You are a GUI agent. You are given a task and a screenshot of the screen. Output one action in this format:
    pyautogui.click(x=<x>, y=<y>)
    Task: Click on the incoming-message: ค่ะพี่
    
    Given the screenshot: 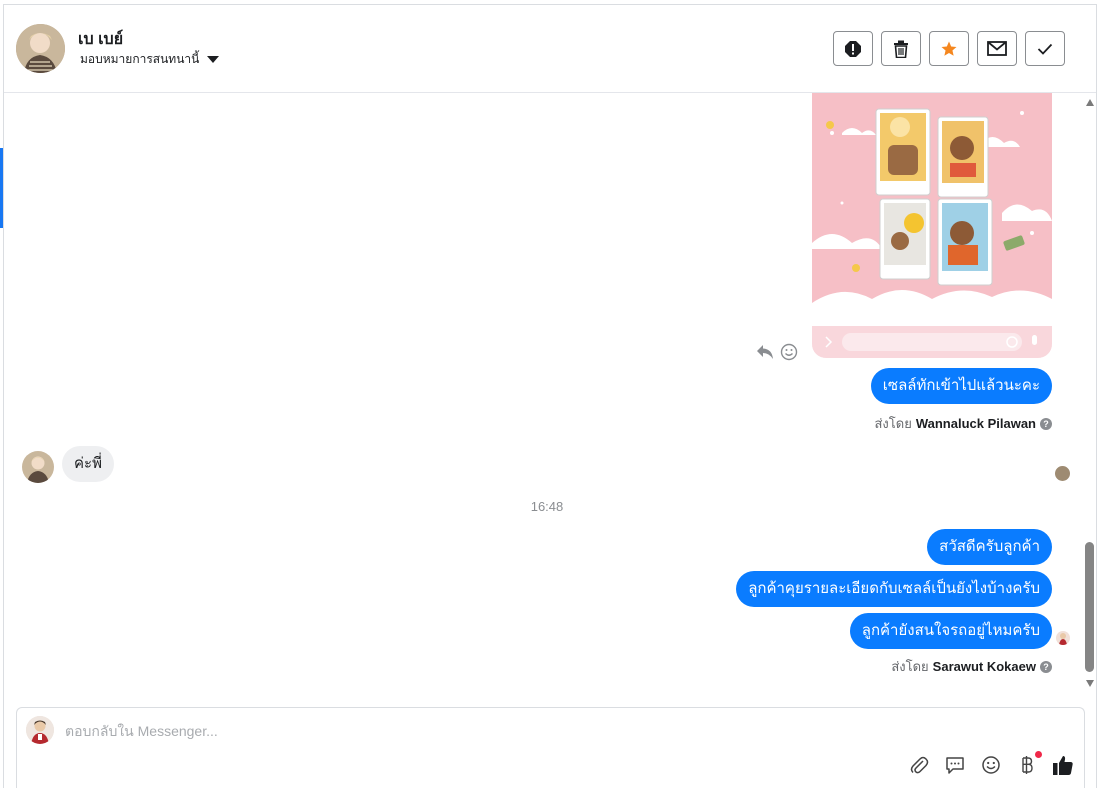 What is the action you would take?
    pyautogui.click(x=88, y=464)
    